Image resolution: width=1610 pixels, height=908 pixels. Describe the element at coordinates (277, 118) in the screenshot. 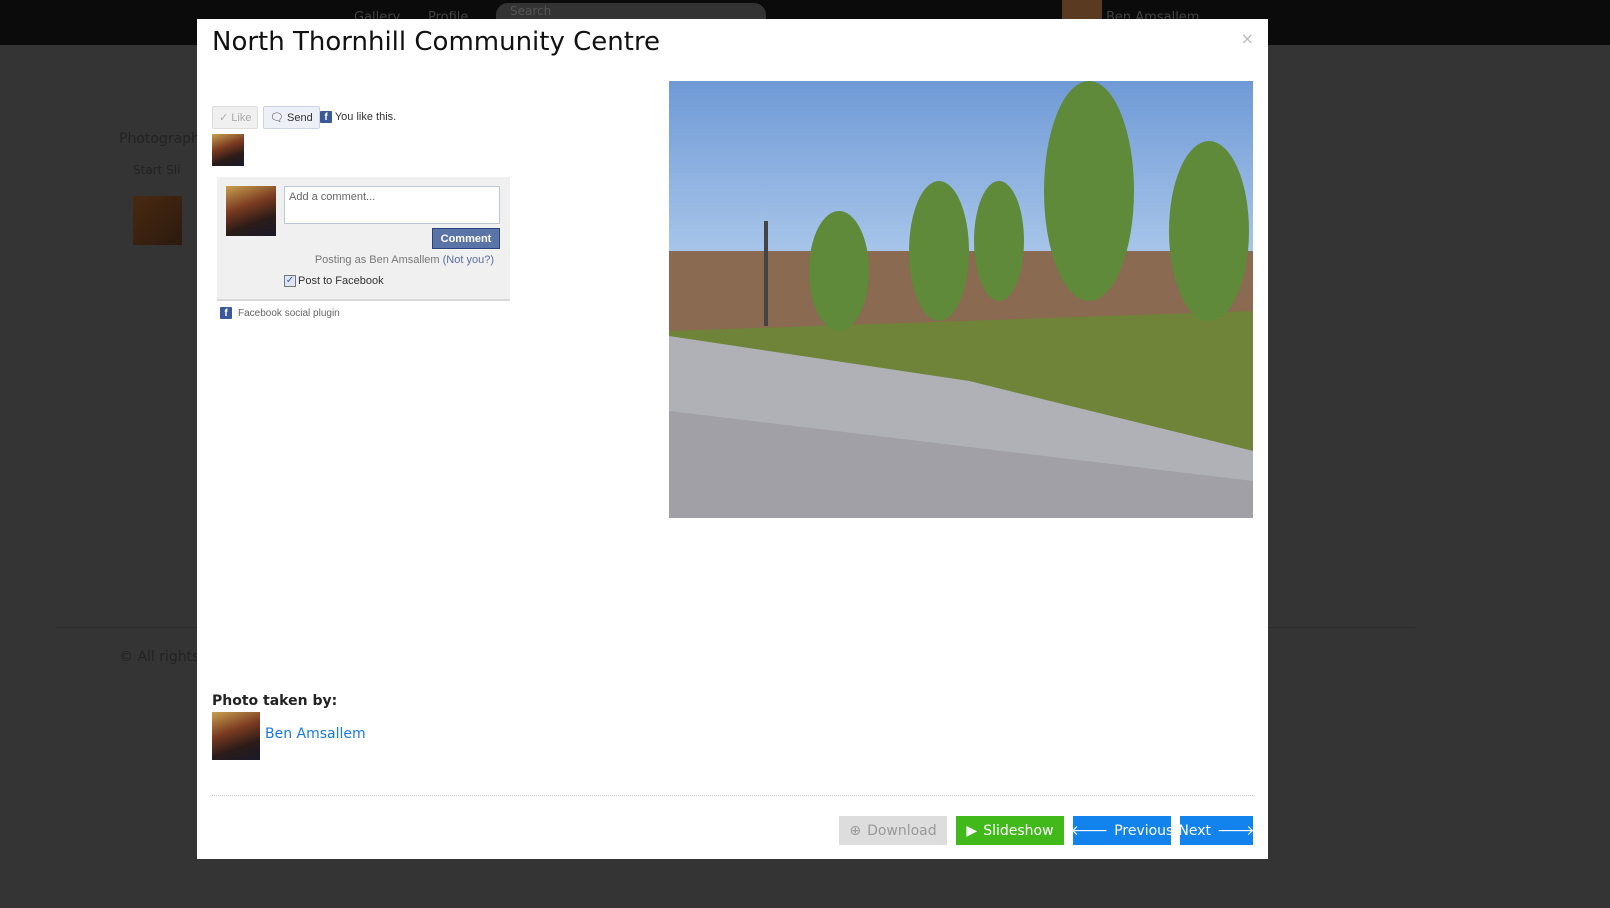

I see `send-icon: 🗨` at that location.